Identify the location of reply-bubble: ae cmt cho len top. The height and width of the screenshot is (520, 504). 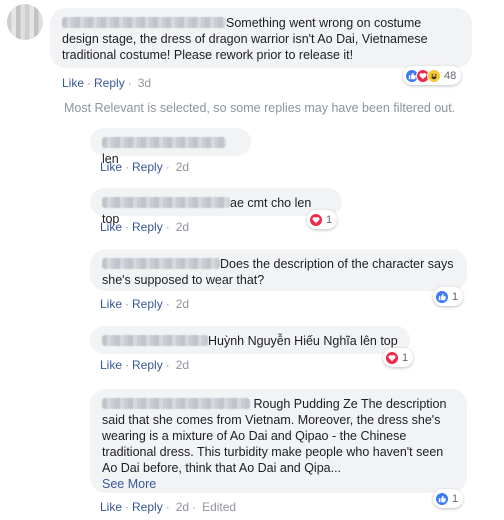
(216, 207).